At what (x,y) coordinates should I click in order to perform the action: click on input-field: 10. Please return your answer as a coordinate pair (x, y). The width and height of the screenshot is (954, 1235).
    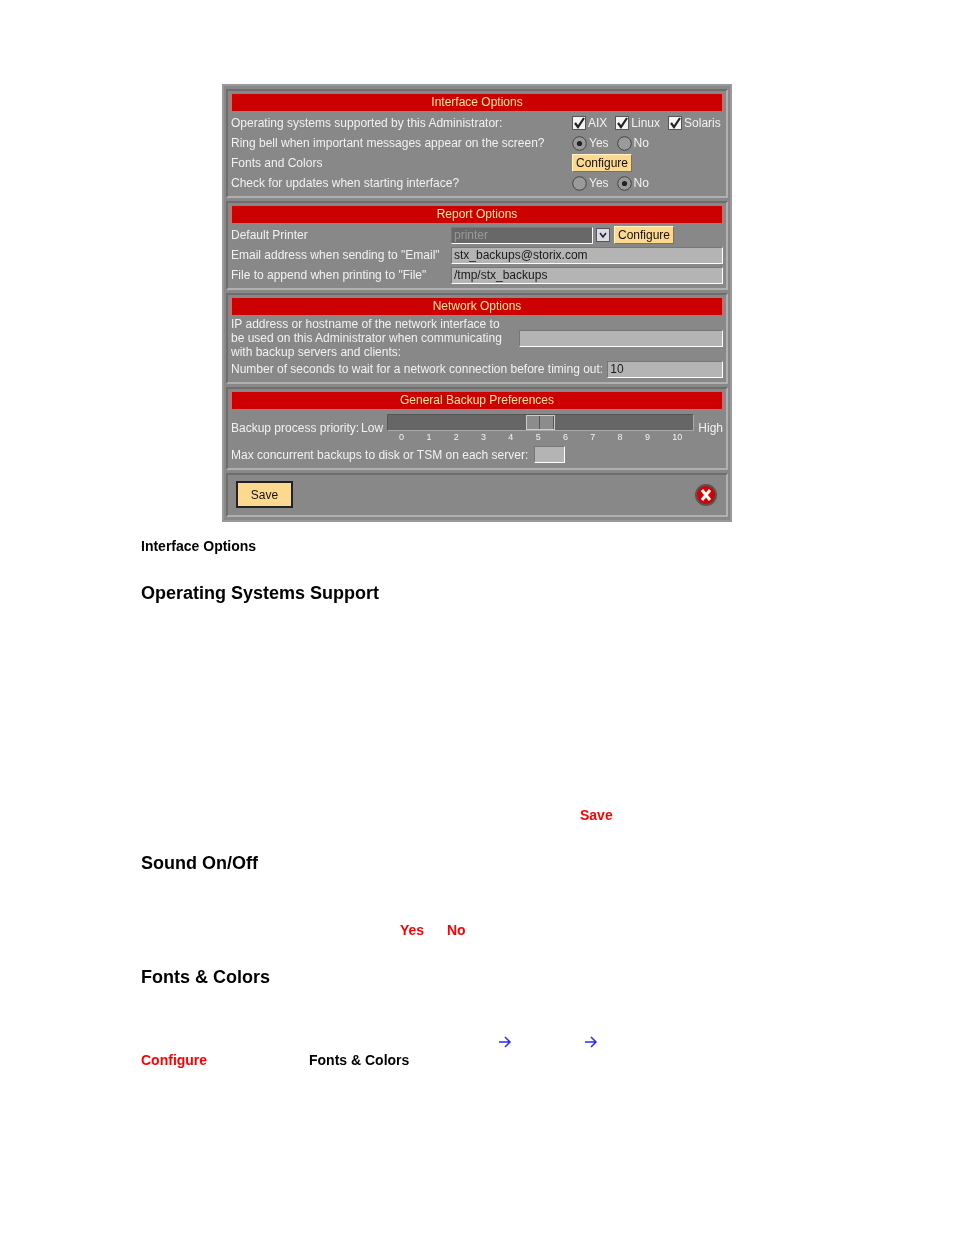
    Looking at the image, I should click on (665, 369).